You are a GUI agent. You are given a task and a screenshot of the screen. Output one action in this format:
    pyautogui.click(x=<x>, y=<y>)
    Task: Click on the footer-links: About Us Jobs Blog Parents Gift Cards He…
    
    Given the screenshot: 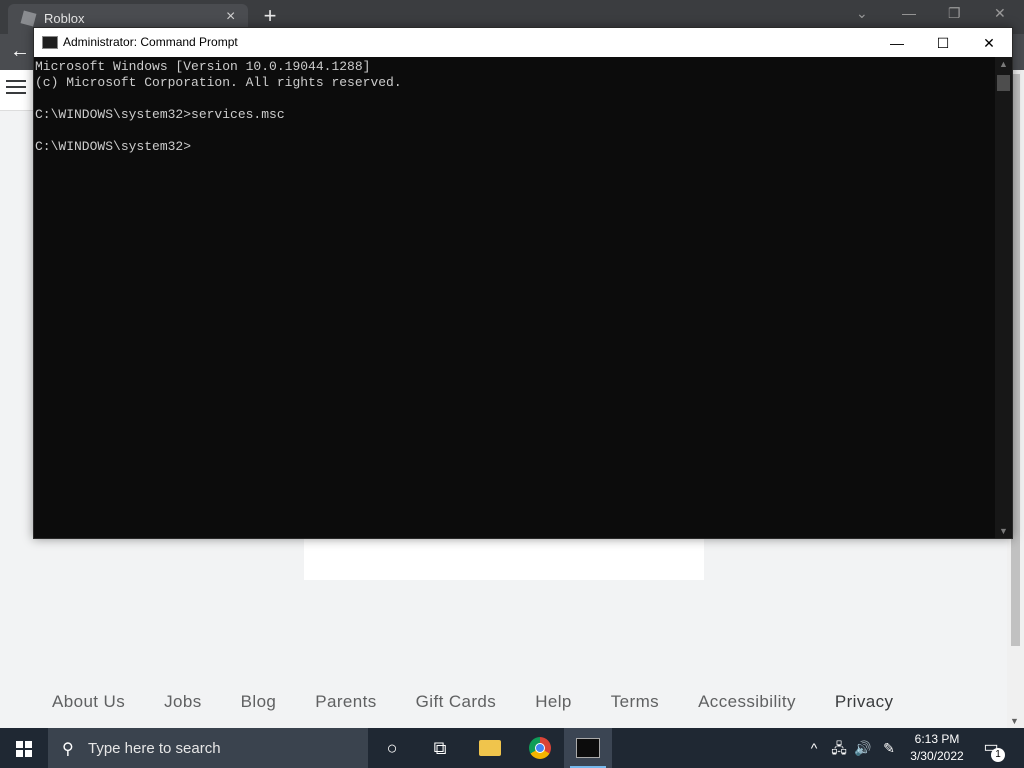 What is the action you would take?
    pyautogui.click(x=492, y=702)
    